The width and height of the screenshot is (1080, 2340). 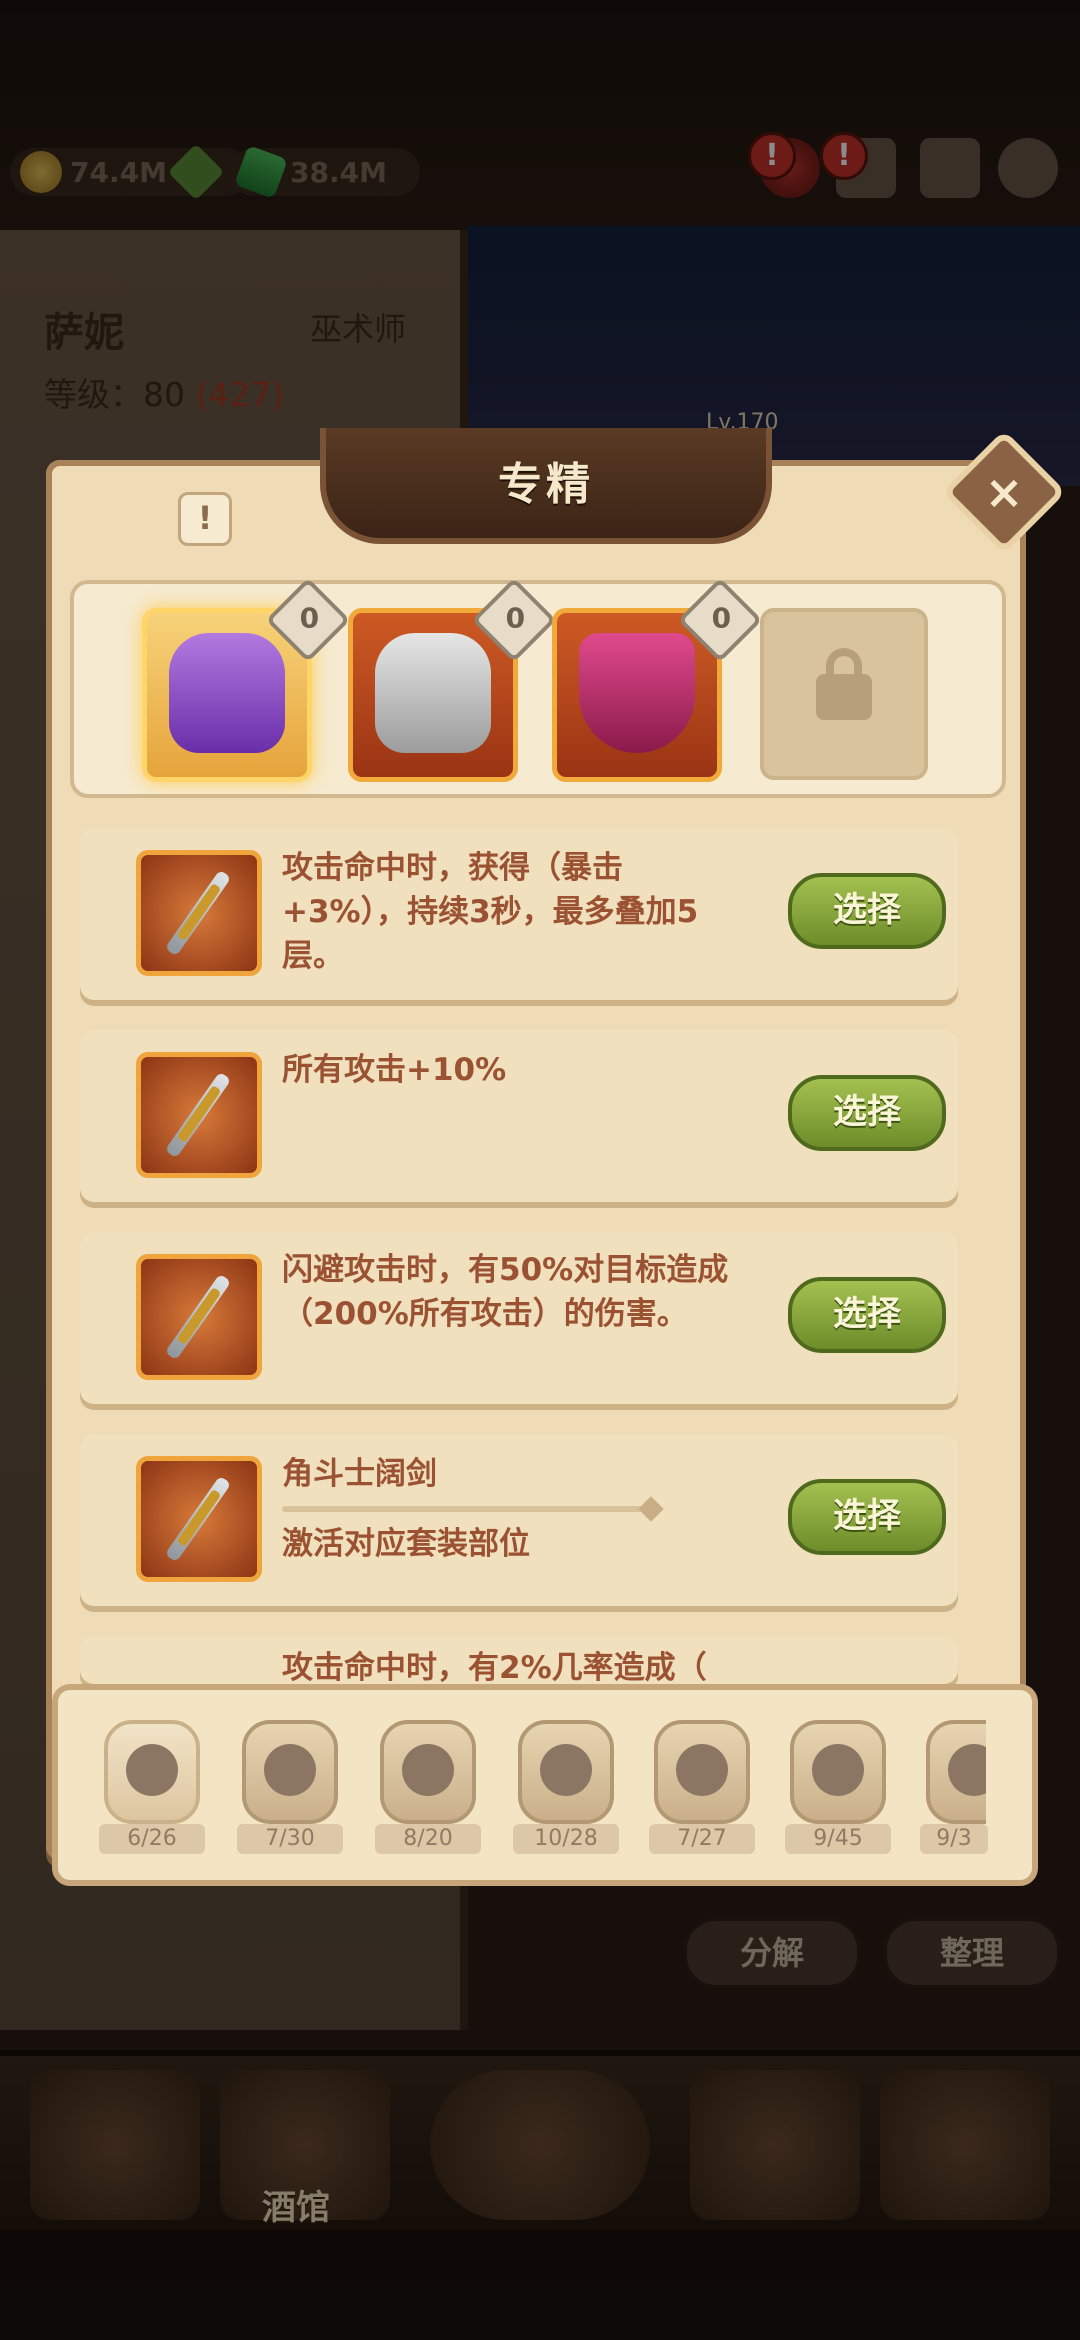 I want to click on bear-icon, so click(x=838, y=1770).